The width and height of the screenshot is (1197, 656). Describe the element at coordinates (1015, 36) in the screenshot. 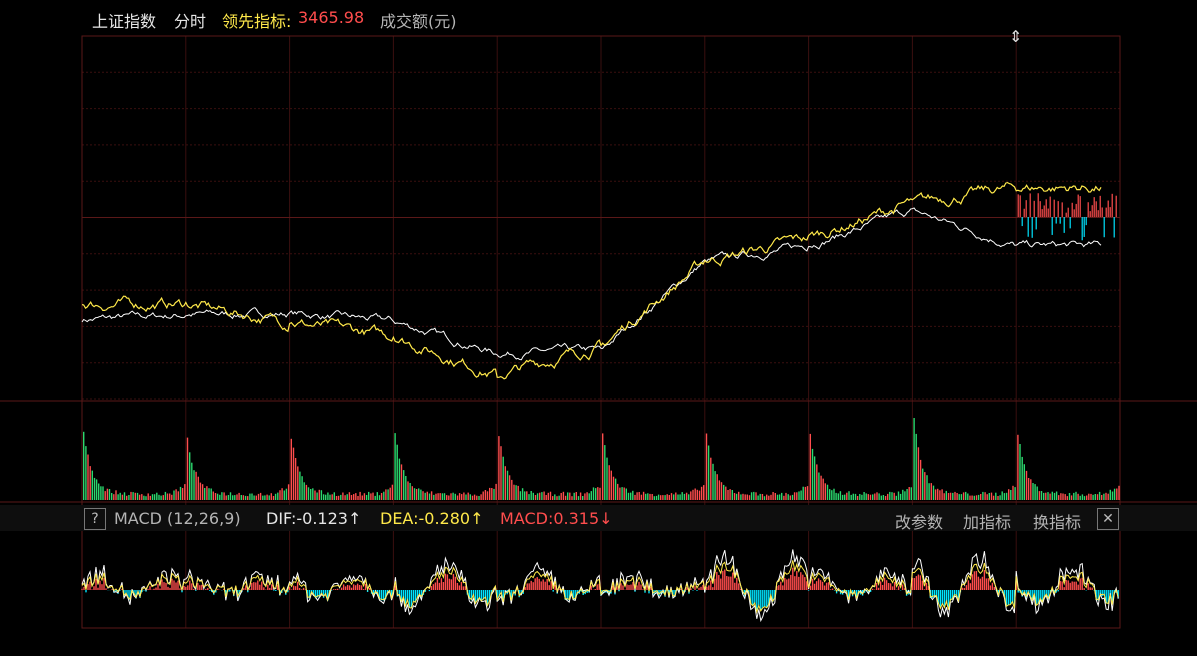

I see `resize-arrows-icon: ⇕` at that location.